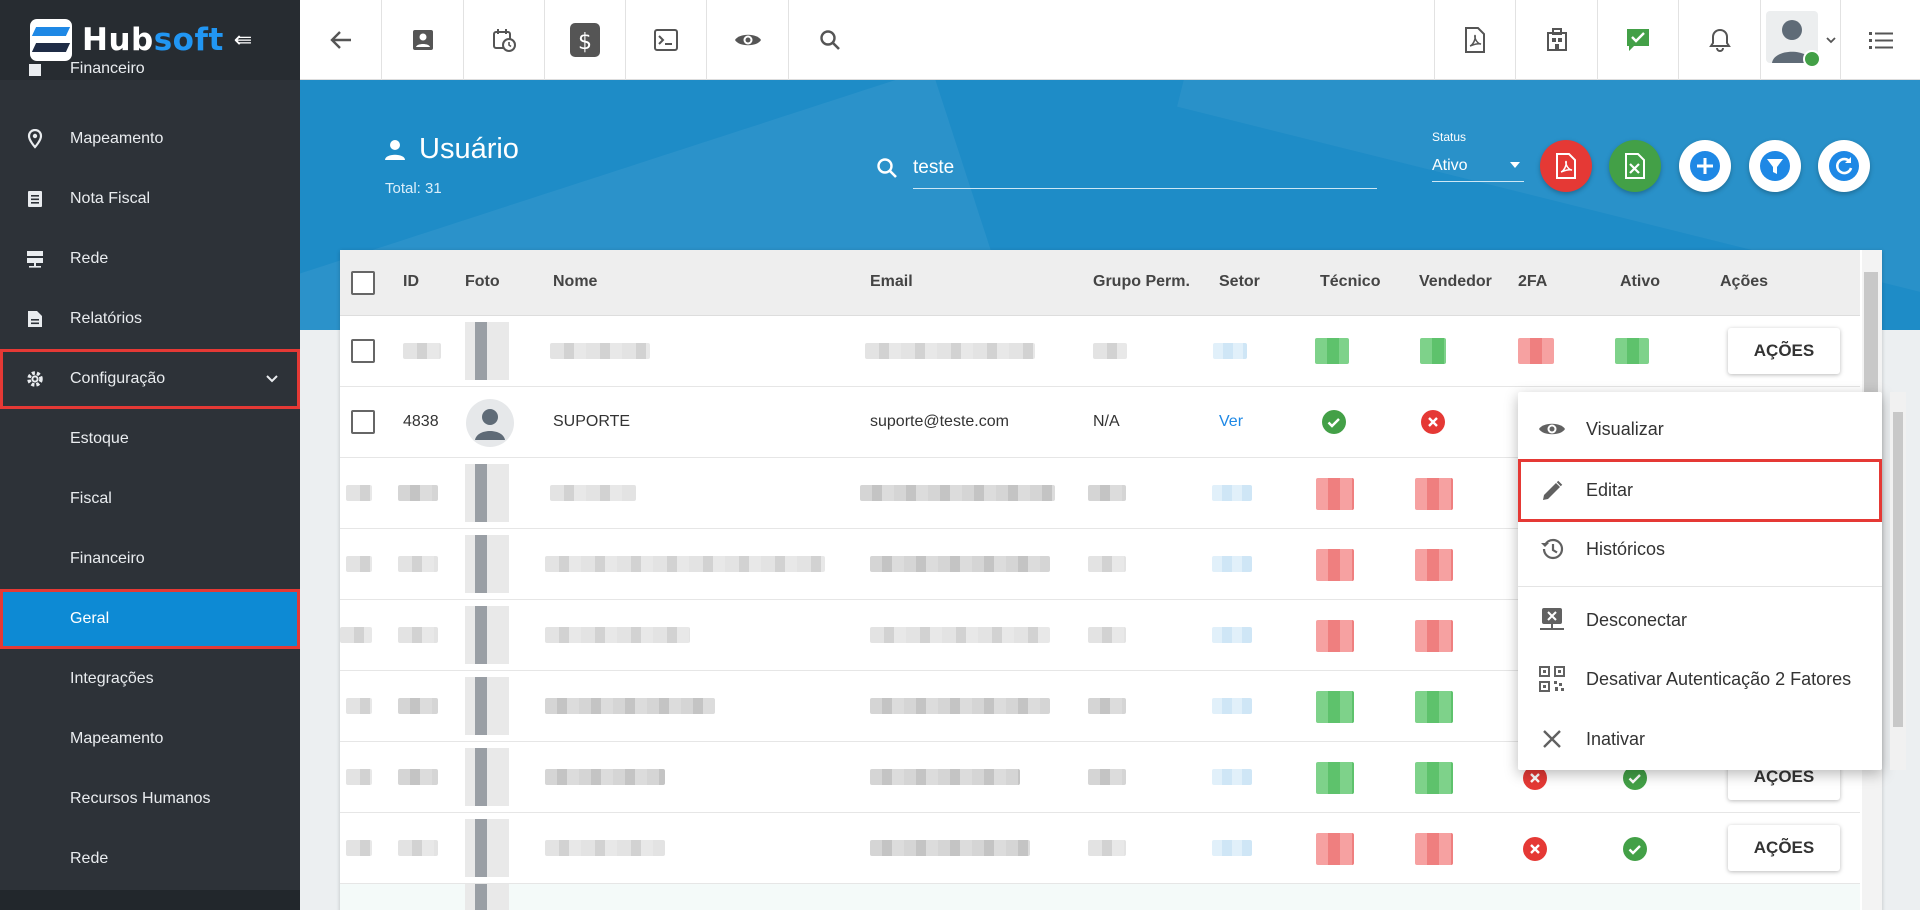 This screenshot has width=1920, height=910. I want to click on calendar-clock-icon, so click(504, 40).